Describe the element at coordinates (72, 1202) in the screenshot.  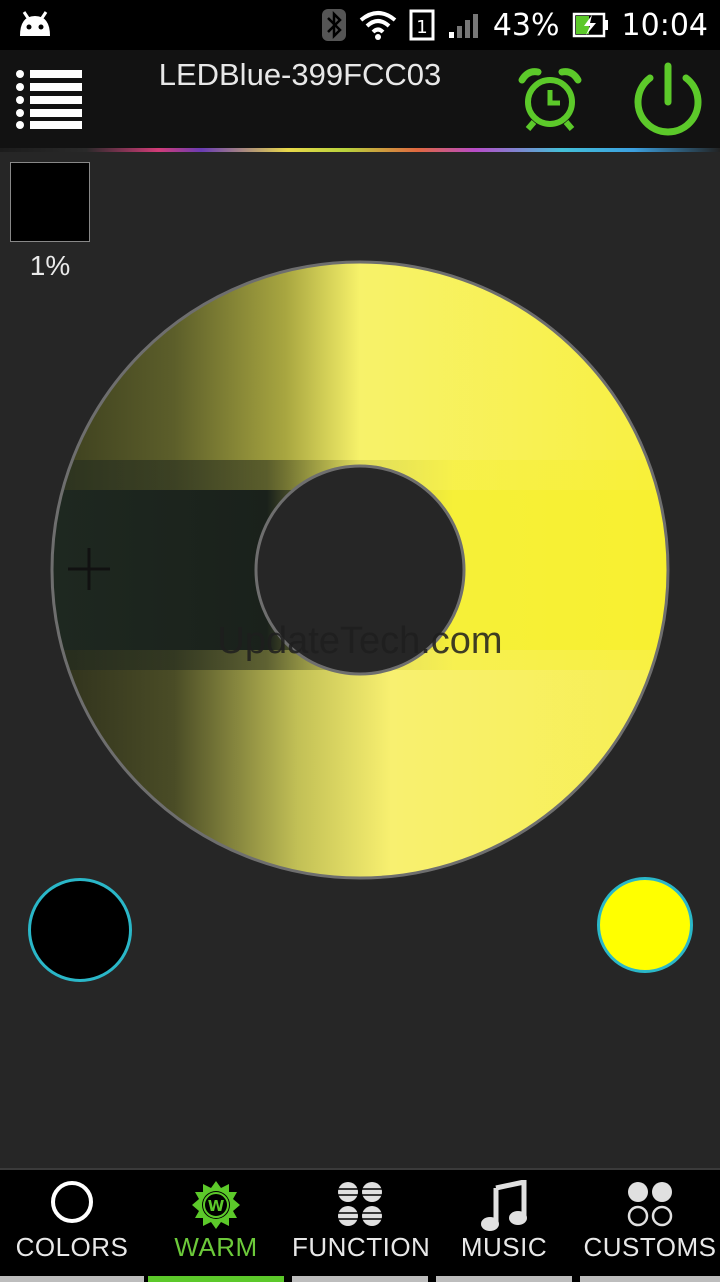
I see `circle-outline-icon` at that location.